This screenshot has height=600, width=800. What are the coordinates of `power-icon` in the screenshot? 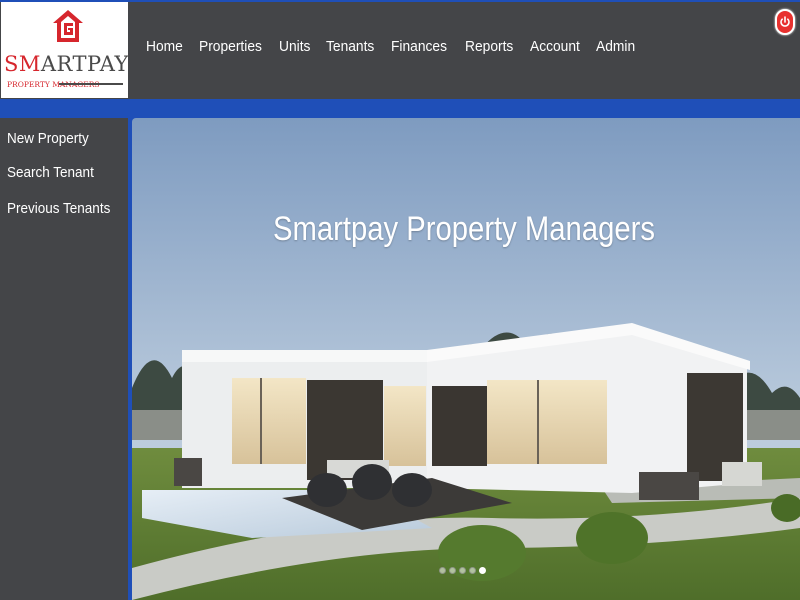 It's located at (785, 21).